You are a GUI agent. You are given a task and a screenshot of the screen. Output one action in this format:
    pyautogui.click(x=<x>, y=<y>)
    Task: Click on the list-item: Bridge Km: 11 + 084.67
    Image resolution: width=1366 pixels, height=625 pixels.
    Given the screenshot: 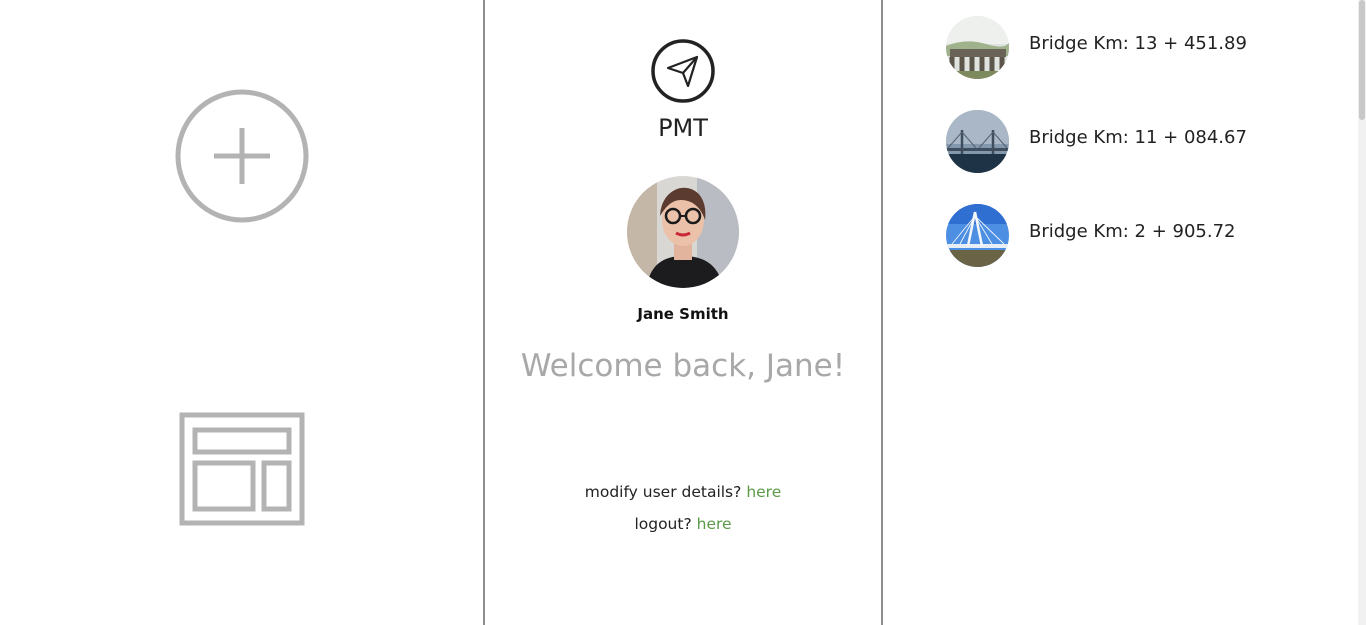 What is the action you would take?
    pyautogui.click(x=1096, y=141)
    